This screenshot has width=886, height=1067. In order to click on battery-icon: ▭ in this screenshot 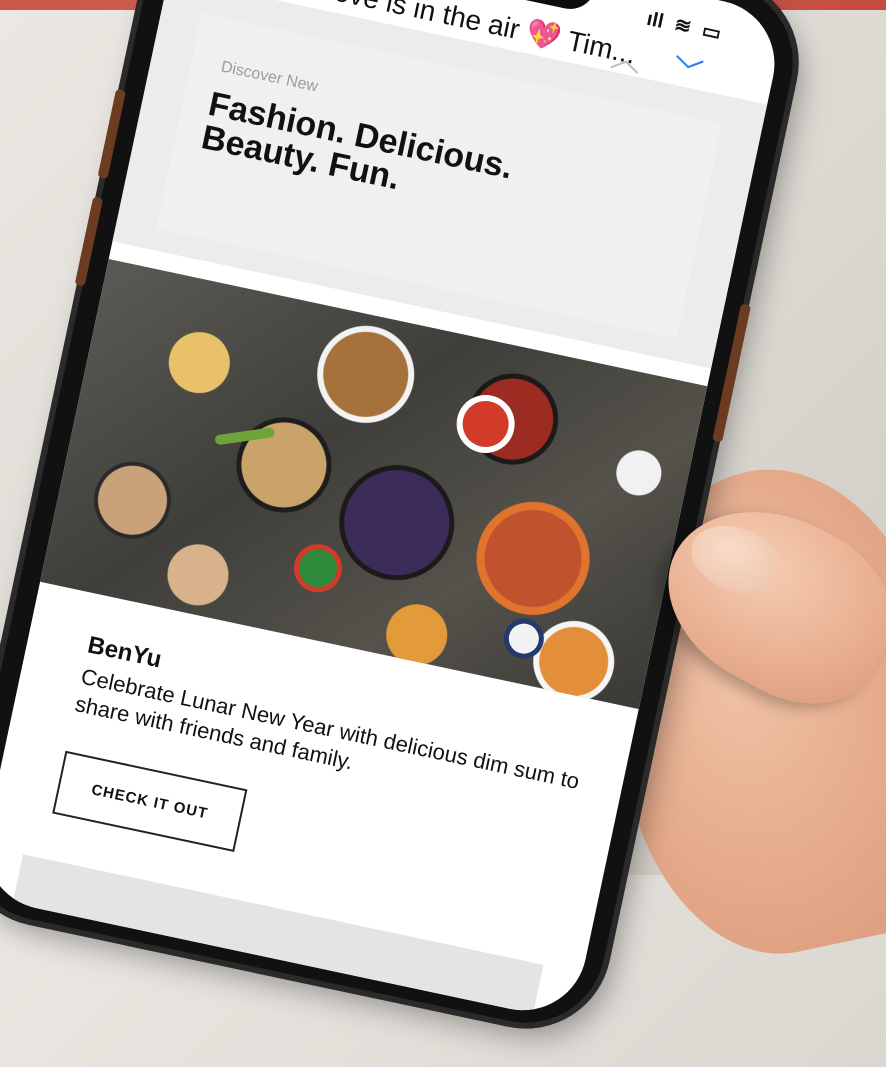, I will do `click(711, 32)`.